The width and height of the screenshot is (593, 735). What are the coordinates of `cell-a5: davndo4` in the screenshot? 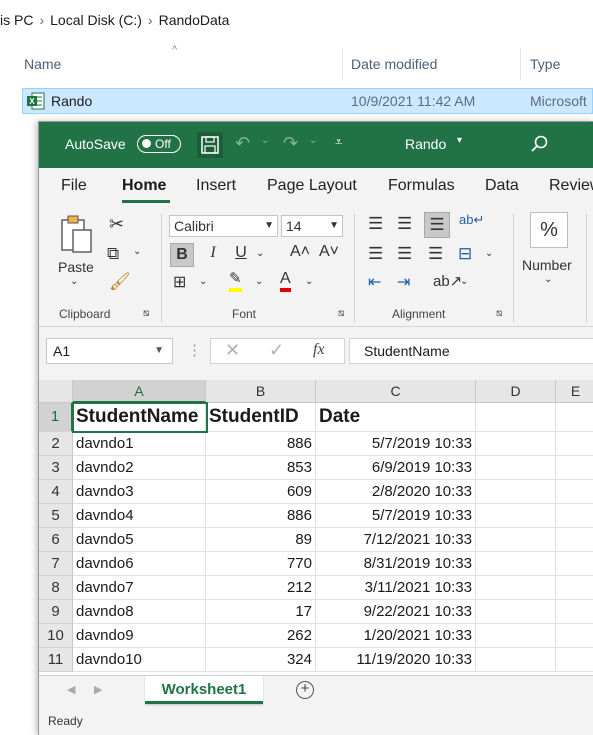 It's located at (139, 516).